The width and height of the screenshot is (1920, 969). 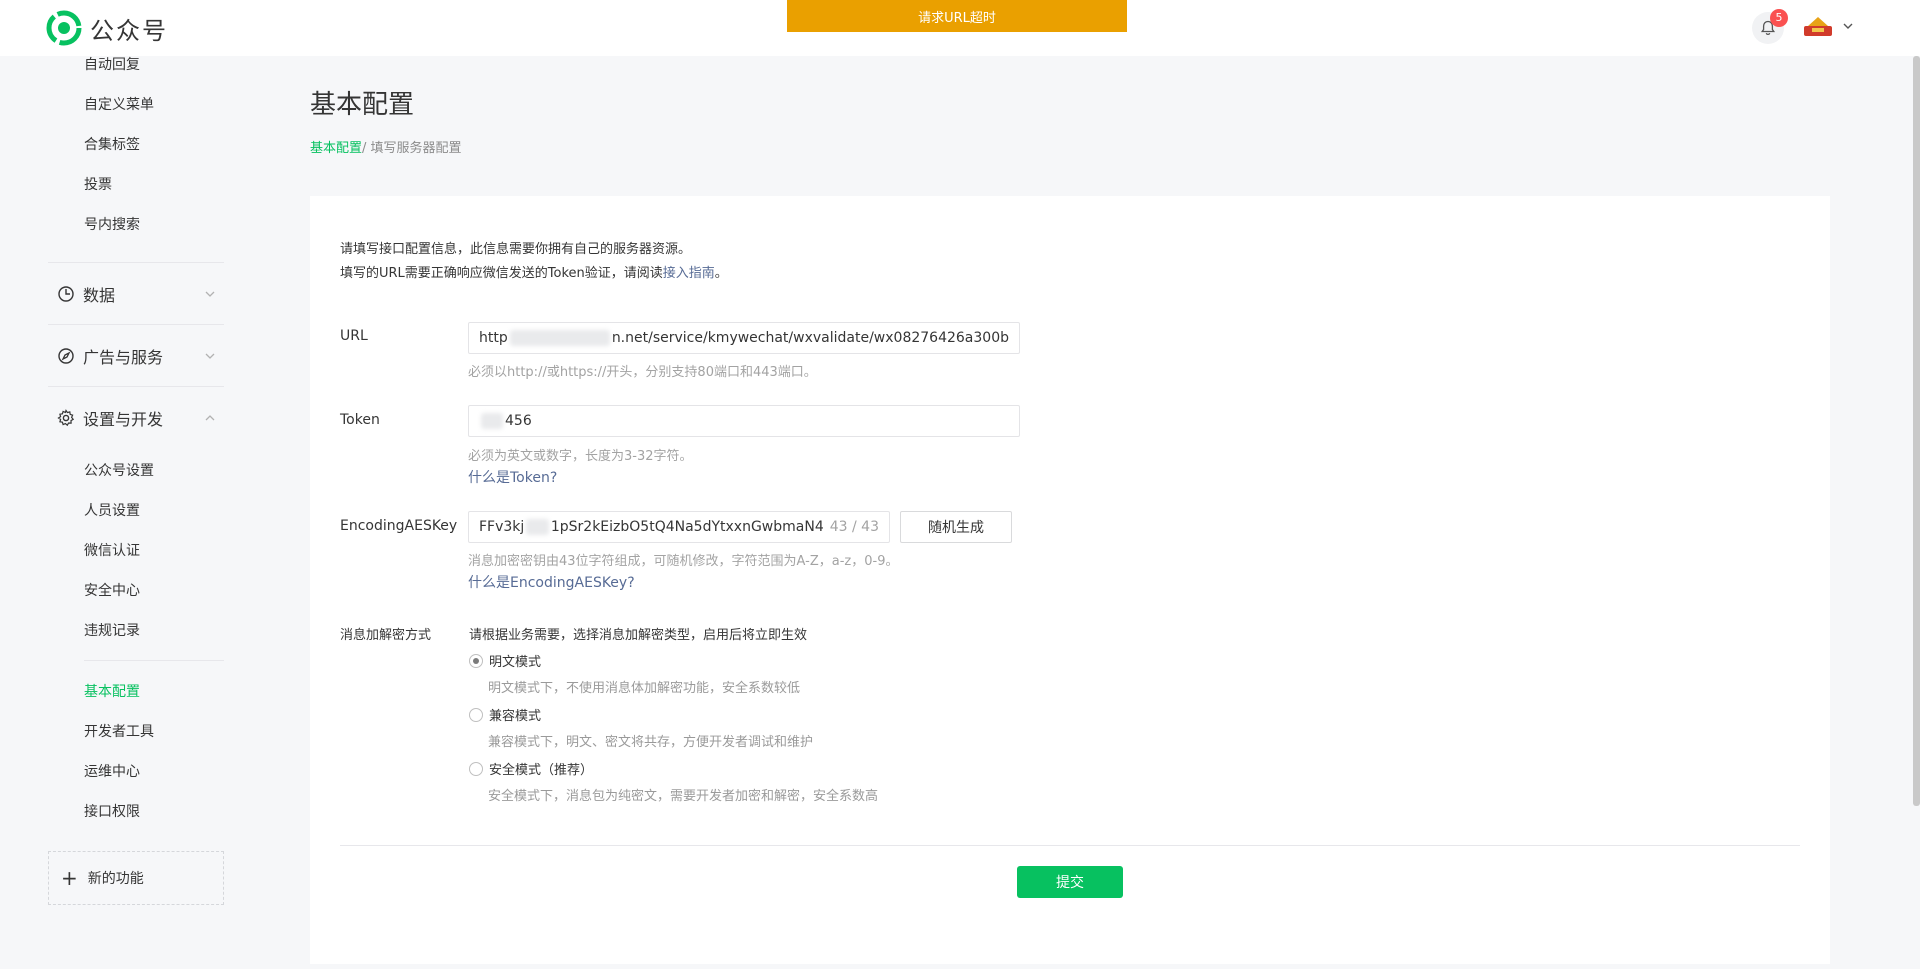 I want to click on breadcrumb: 基本配置/ 填写服务器配置, so click(x=386, y=146).